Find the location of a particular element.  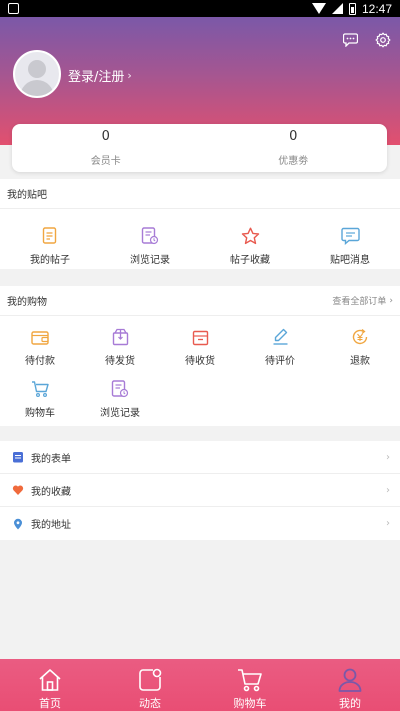

tab-home: 首页 is located at coordinates (50, 685).